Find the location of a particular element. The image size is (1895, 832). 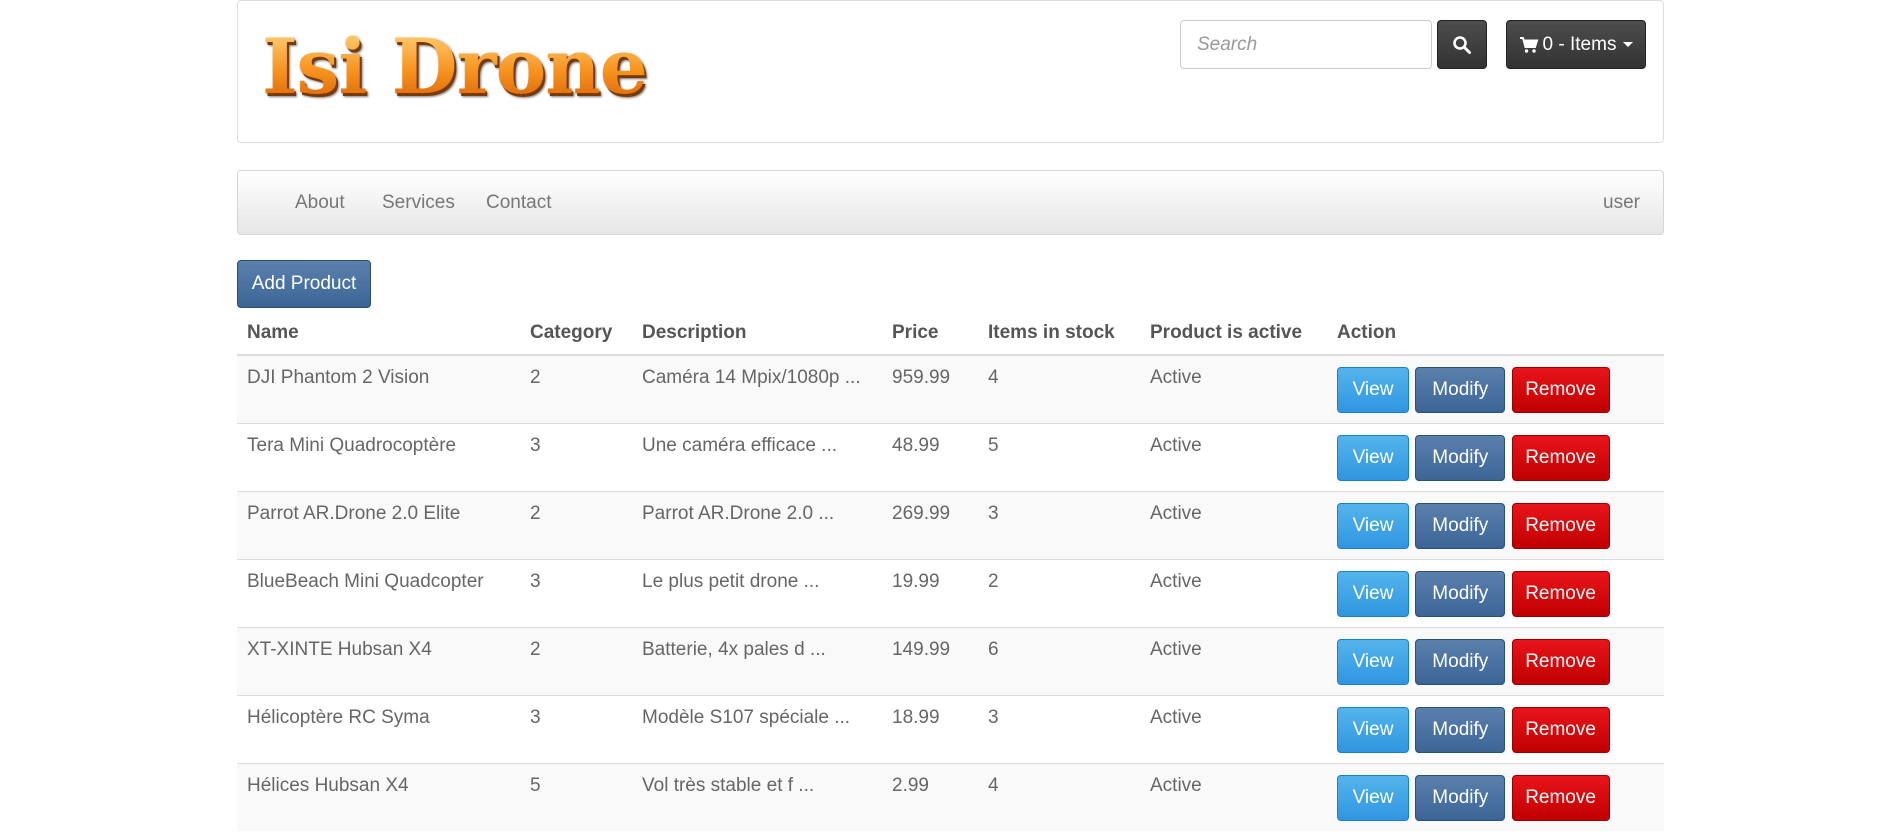

column-header-description: Description is located at coordinates (757, 334).